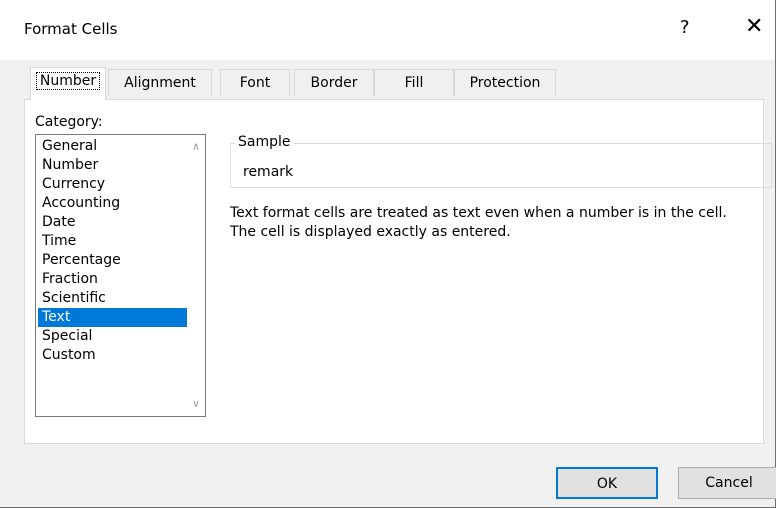  Describe the element at coordinates (196, 403) in the screenshot. I see `scroll-down-arrow-icon: ∨` at that location.